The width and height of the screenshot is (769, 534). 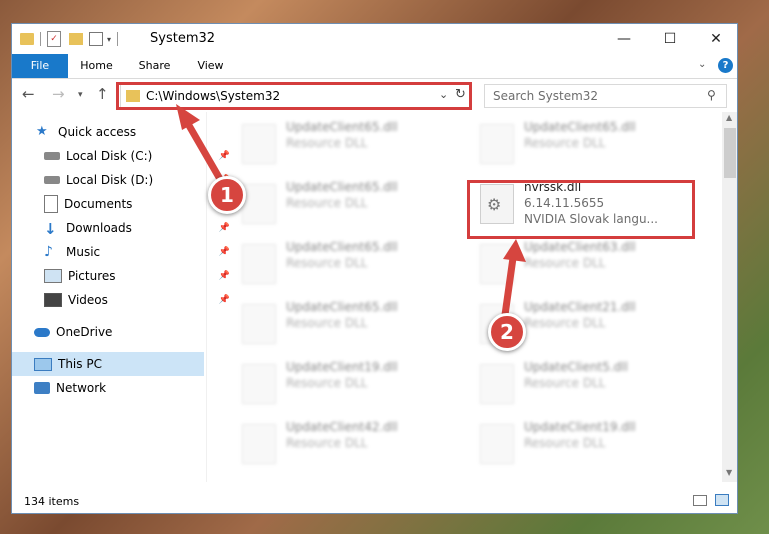 What do you see at coordinates (227, 195) in the screenshot?
I see `step-1-badge: 1` at bounding box center [227, 195].